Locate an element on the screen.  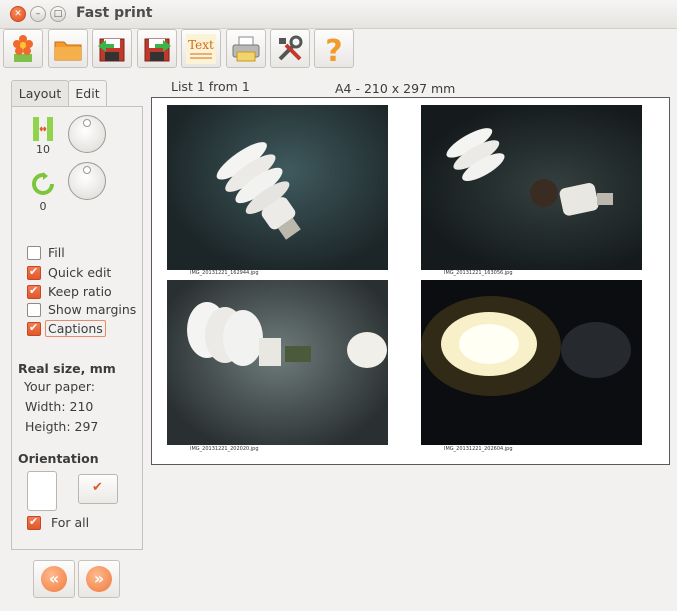
save-as-button is located at coordinates (157, 48).